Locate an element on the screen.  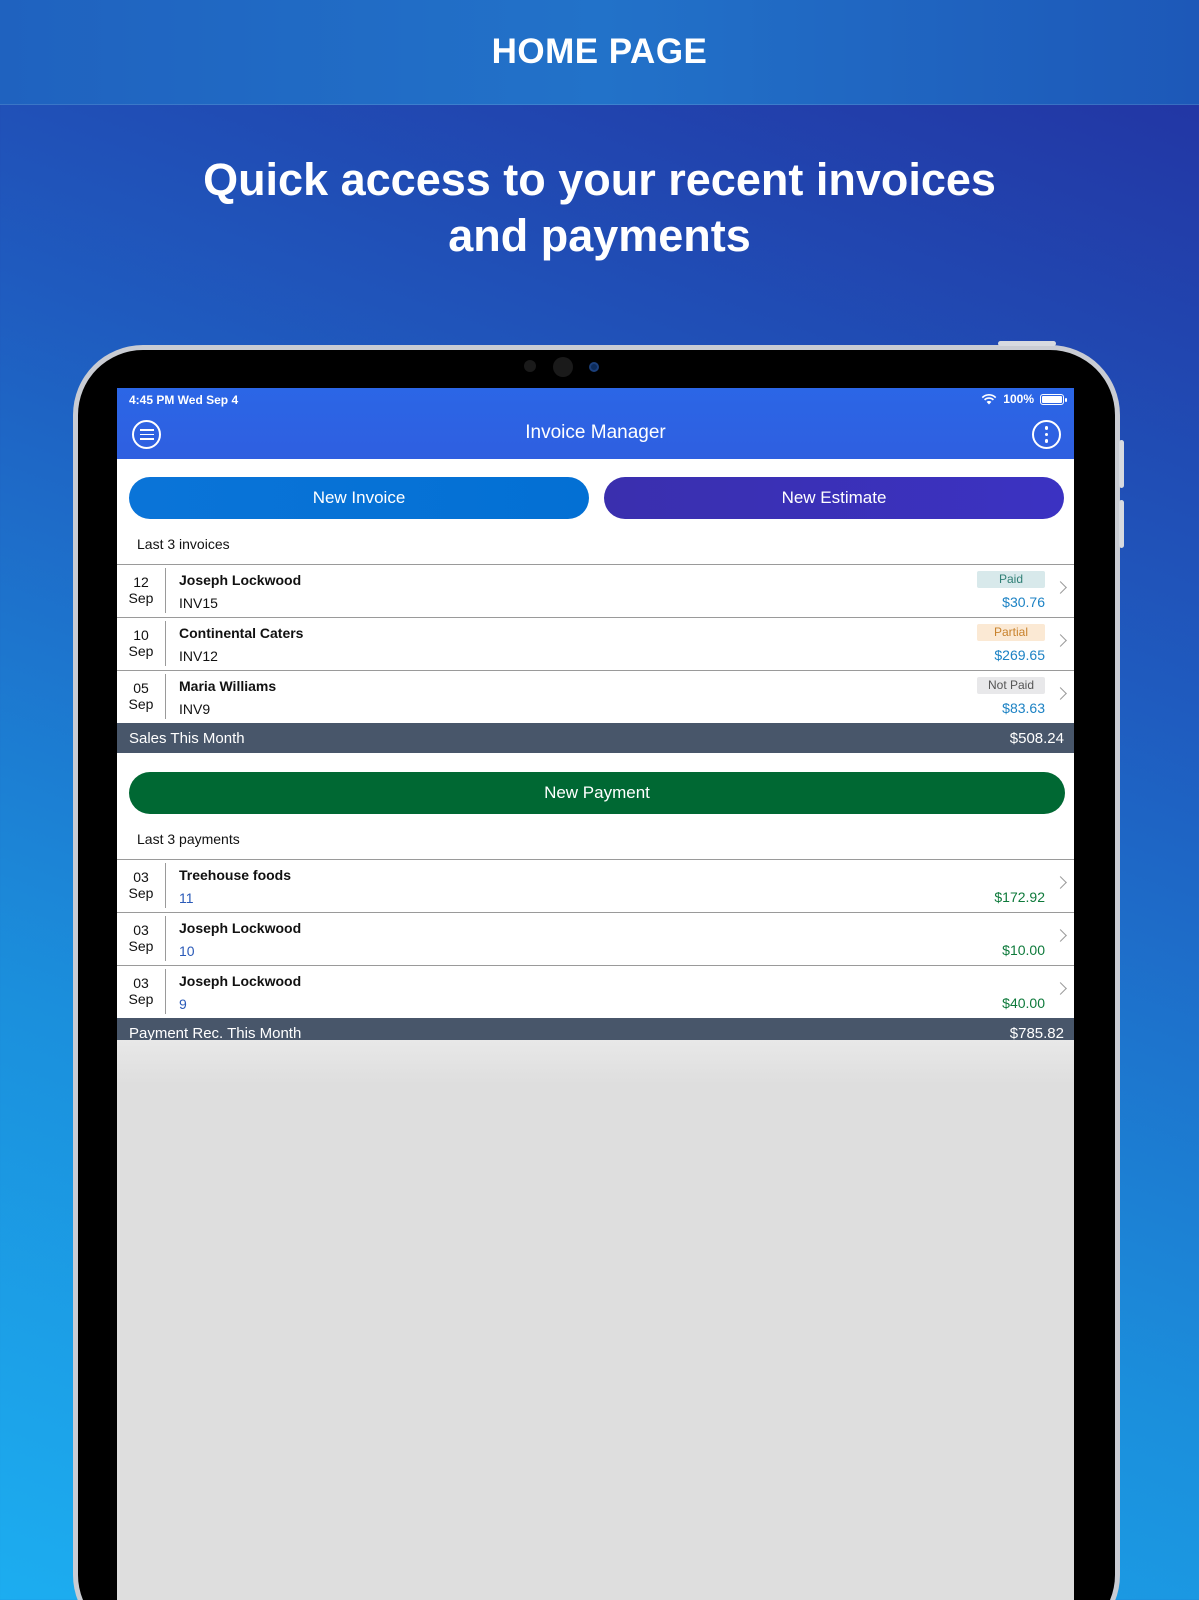
camera-indicator is located at coordinates (594, 367).